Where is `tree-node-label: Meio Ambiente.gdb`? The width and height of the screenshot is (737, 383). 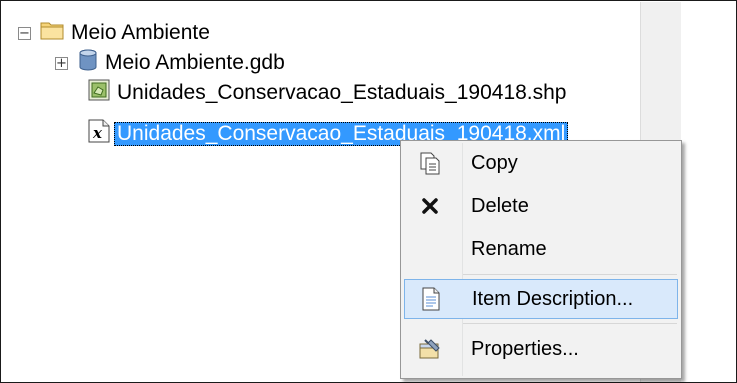 tree-node-label: Meio Ambiente.gdb is located at coordinates (195, 62).